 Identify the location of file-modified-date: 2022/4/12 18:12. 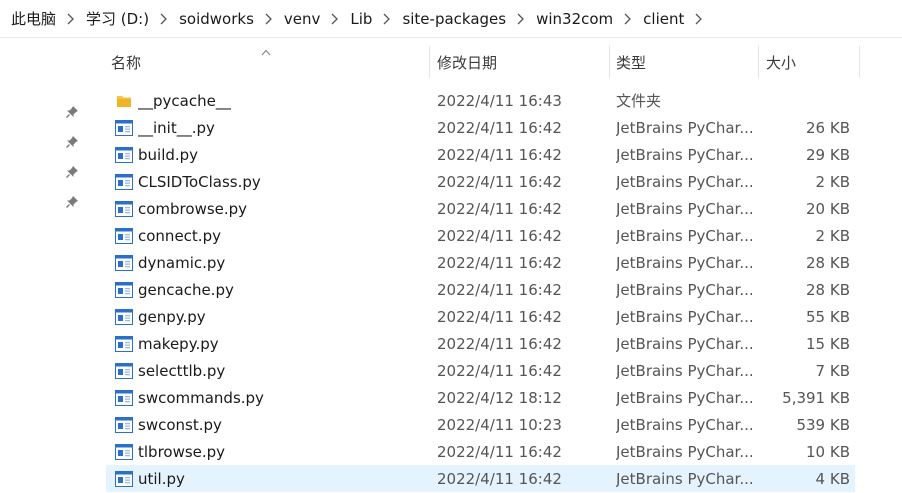
(499, 397).